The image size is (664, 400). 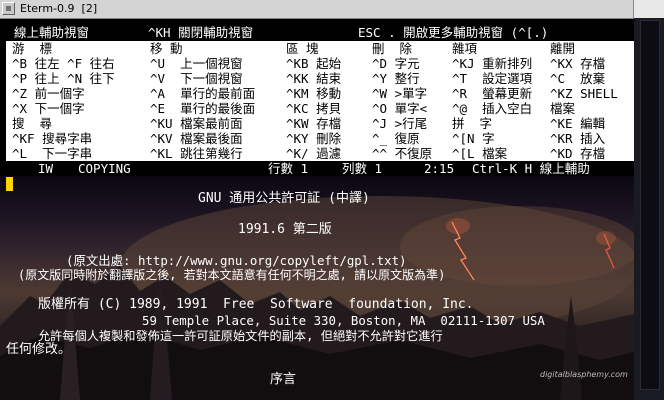 What do you see at coordinates (578, 123) in the screenshot?
I see `help-cell-exit: ^KE 編輯` at bounding box center [578, 123].